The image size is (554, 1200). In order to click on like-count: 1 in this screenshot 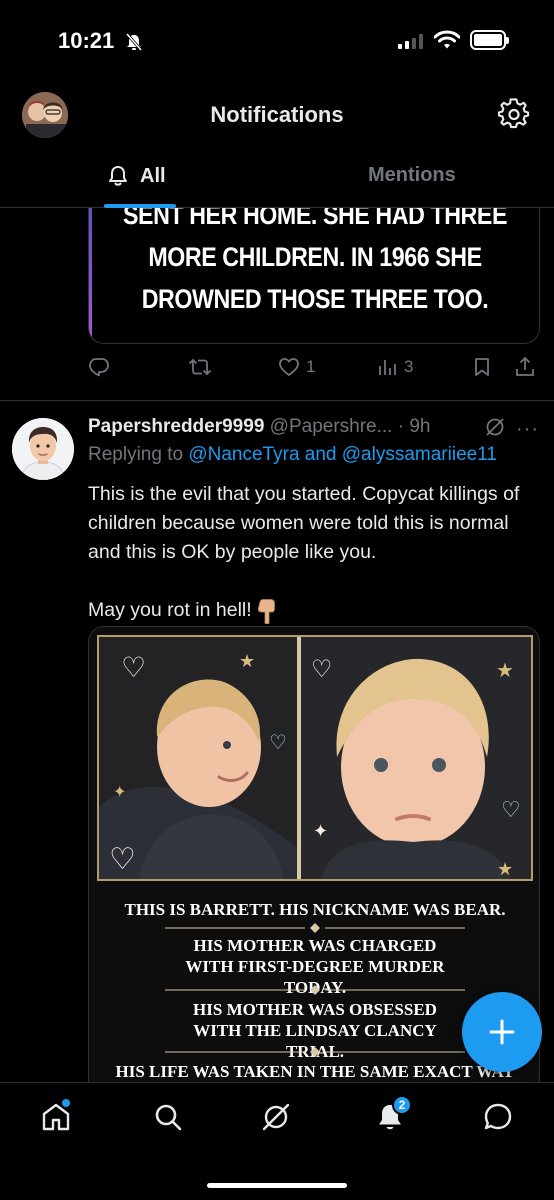, I will do `click(311, 366)`.